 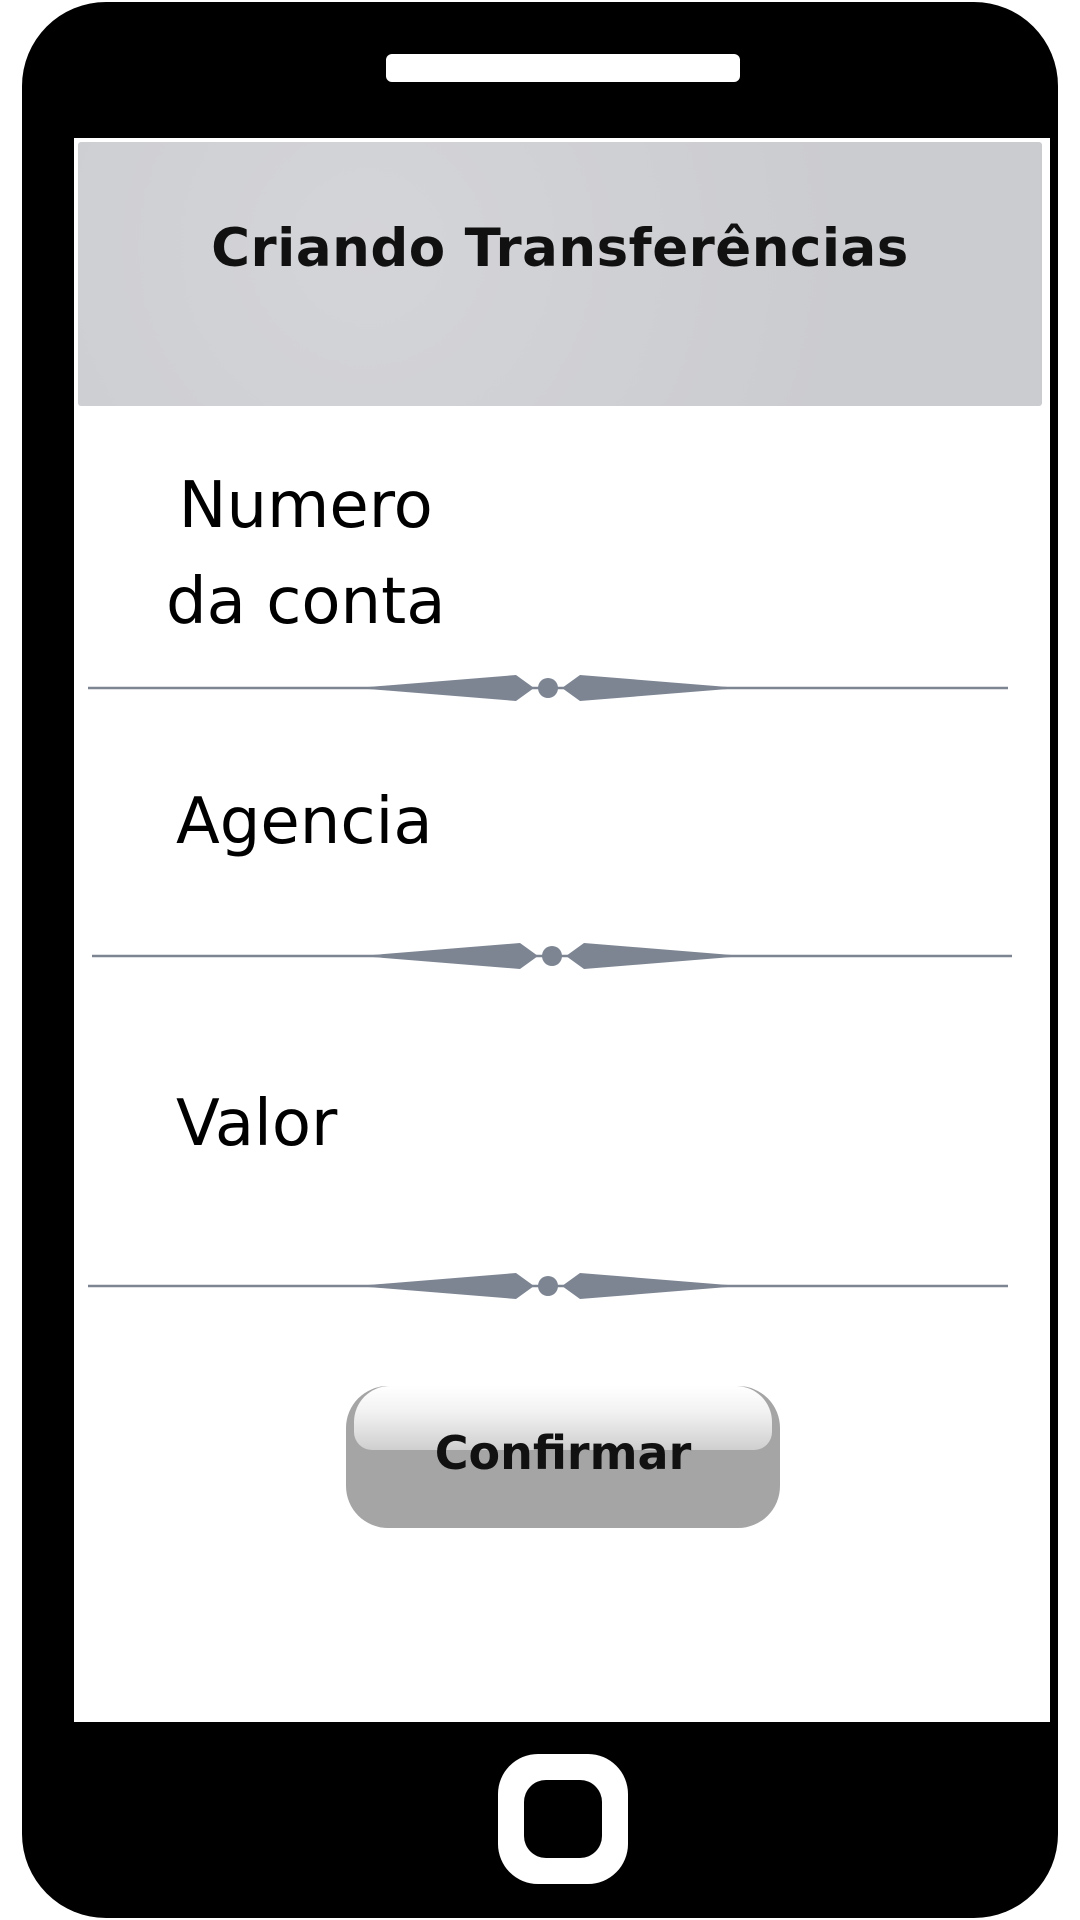 I want to click on account-number-divider, so click(x=548, y=688).